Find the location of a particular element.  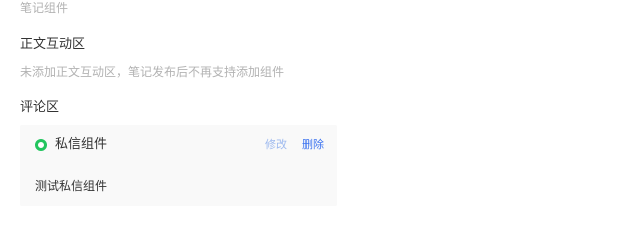

delete-link: 删除 is located at coordinates (313, 145).